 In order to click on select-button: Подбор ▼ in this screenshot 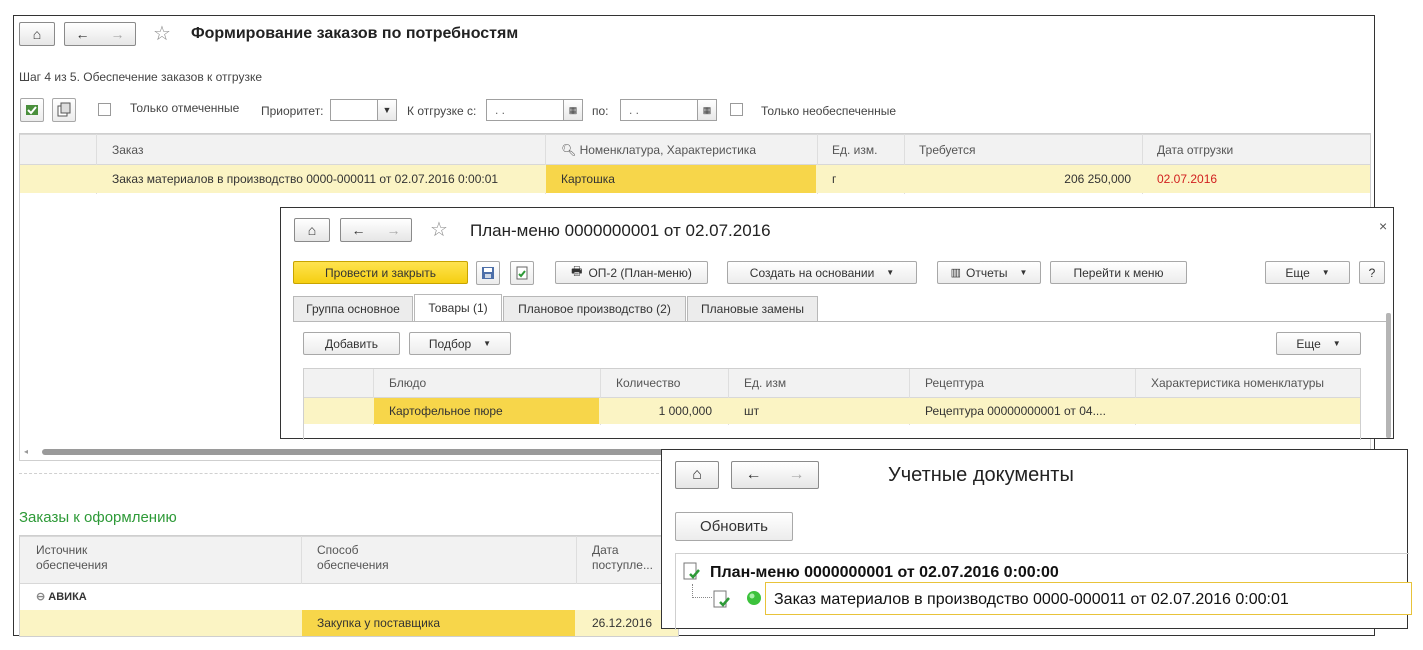, I will do `click(460, 343)`.